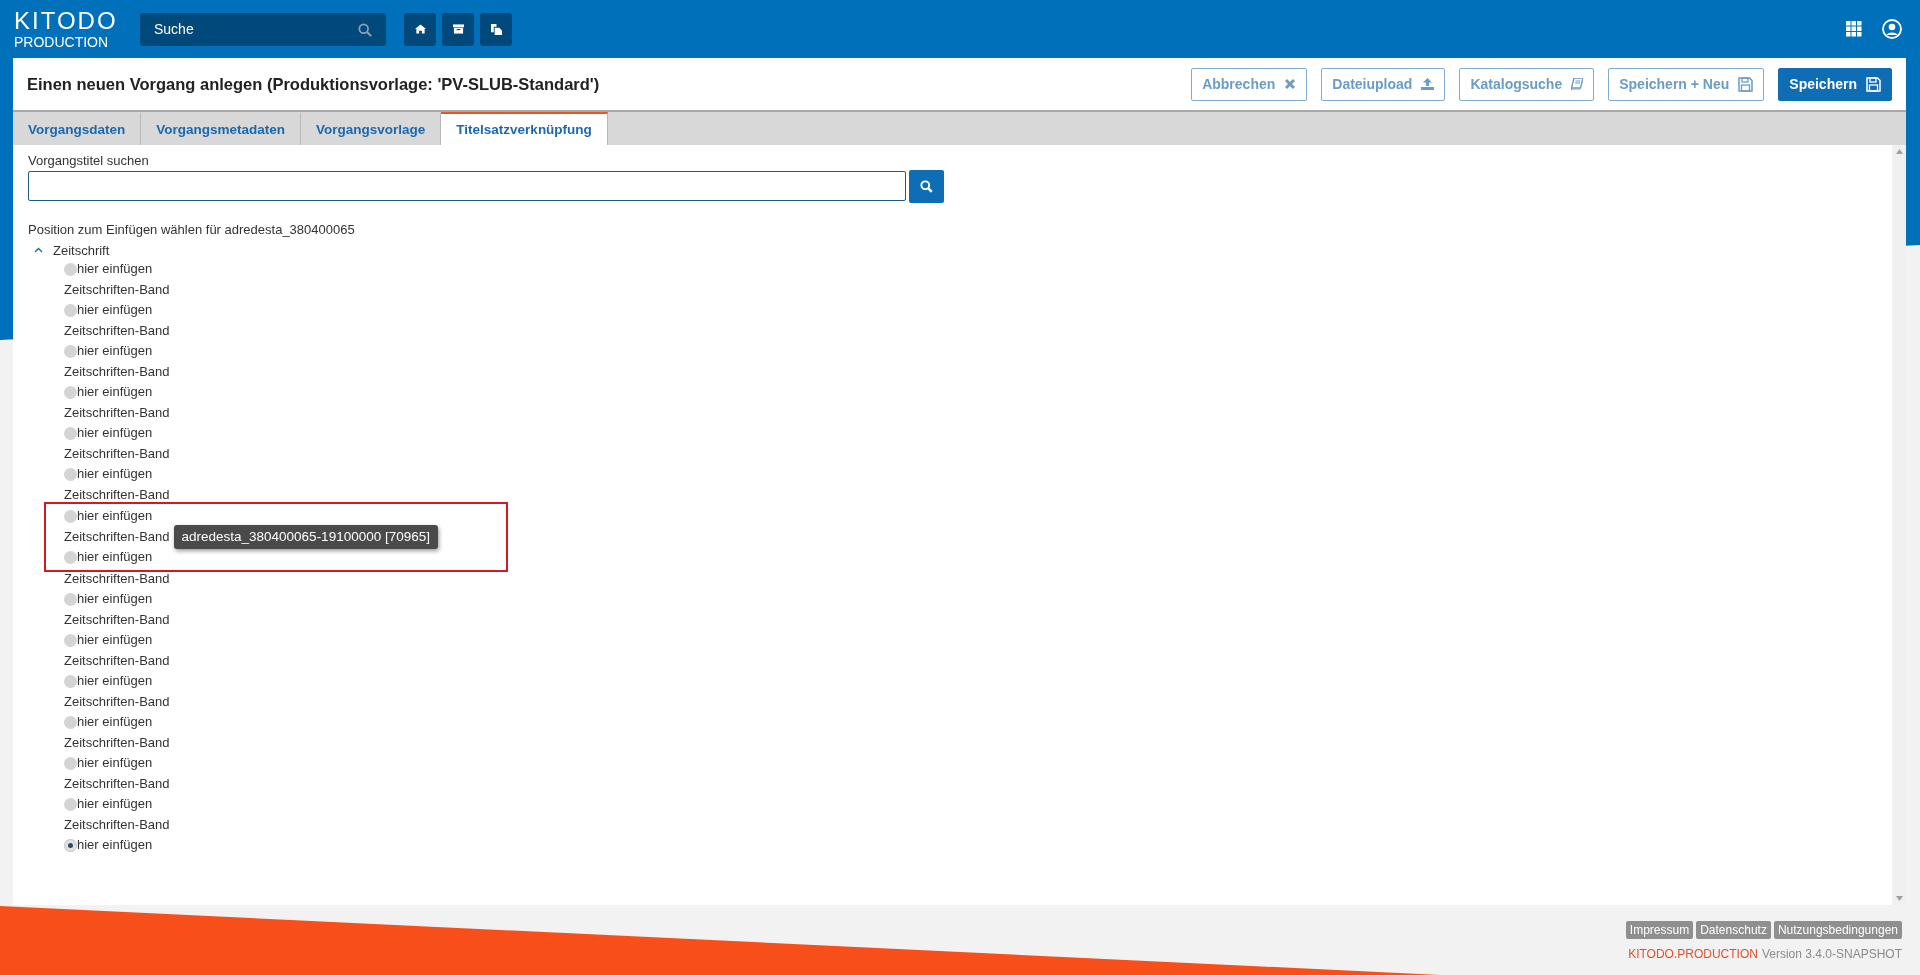 The height and width of the screenshot is (975, 1920). What do you see at coordinates (191, 230) in the screenshot?
I see `tree-caption: Position zum Einfügen wählen für adredesta_380400065` at bounding box center [191, 230].